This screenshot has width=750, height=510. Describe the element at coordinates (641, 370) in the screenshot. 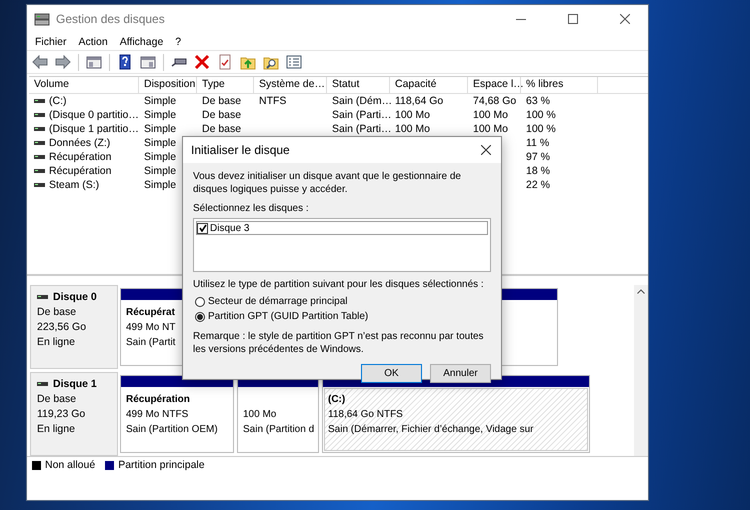

I see `scrollbar` at that location.